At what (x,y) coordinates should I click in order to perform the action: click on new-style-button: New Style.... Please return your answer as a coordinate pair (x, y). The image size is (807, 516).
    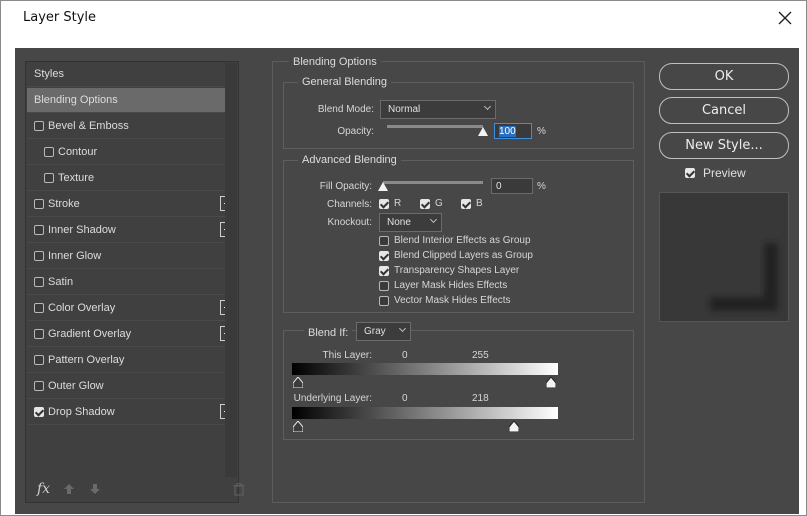
    Looking at the image, I should click on (724, 145).